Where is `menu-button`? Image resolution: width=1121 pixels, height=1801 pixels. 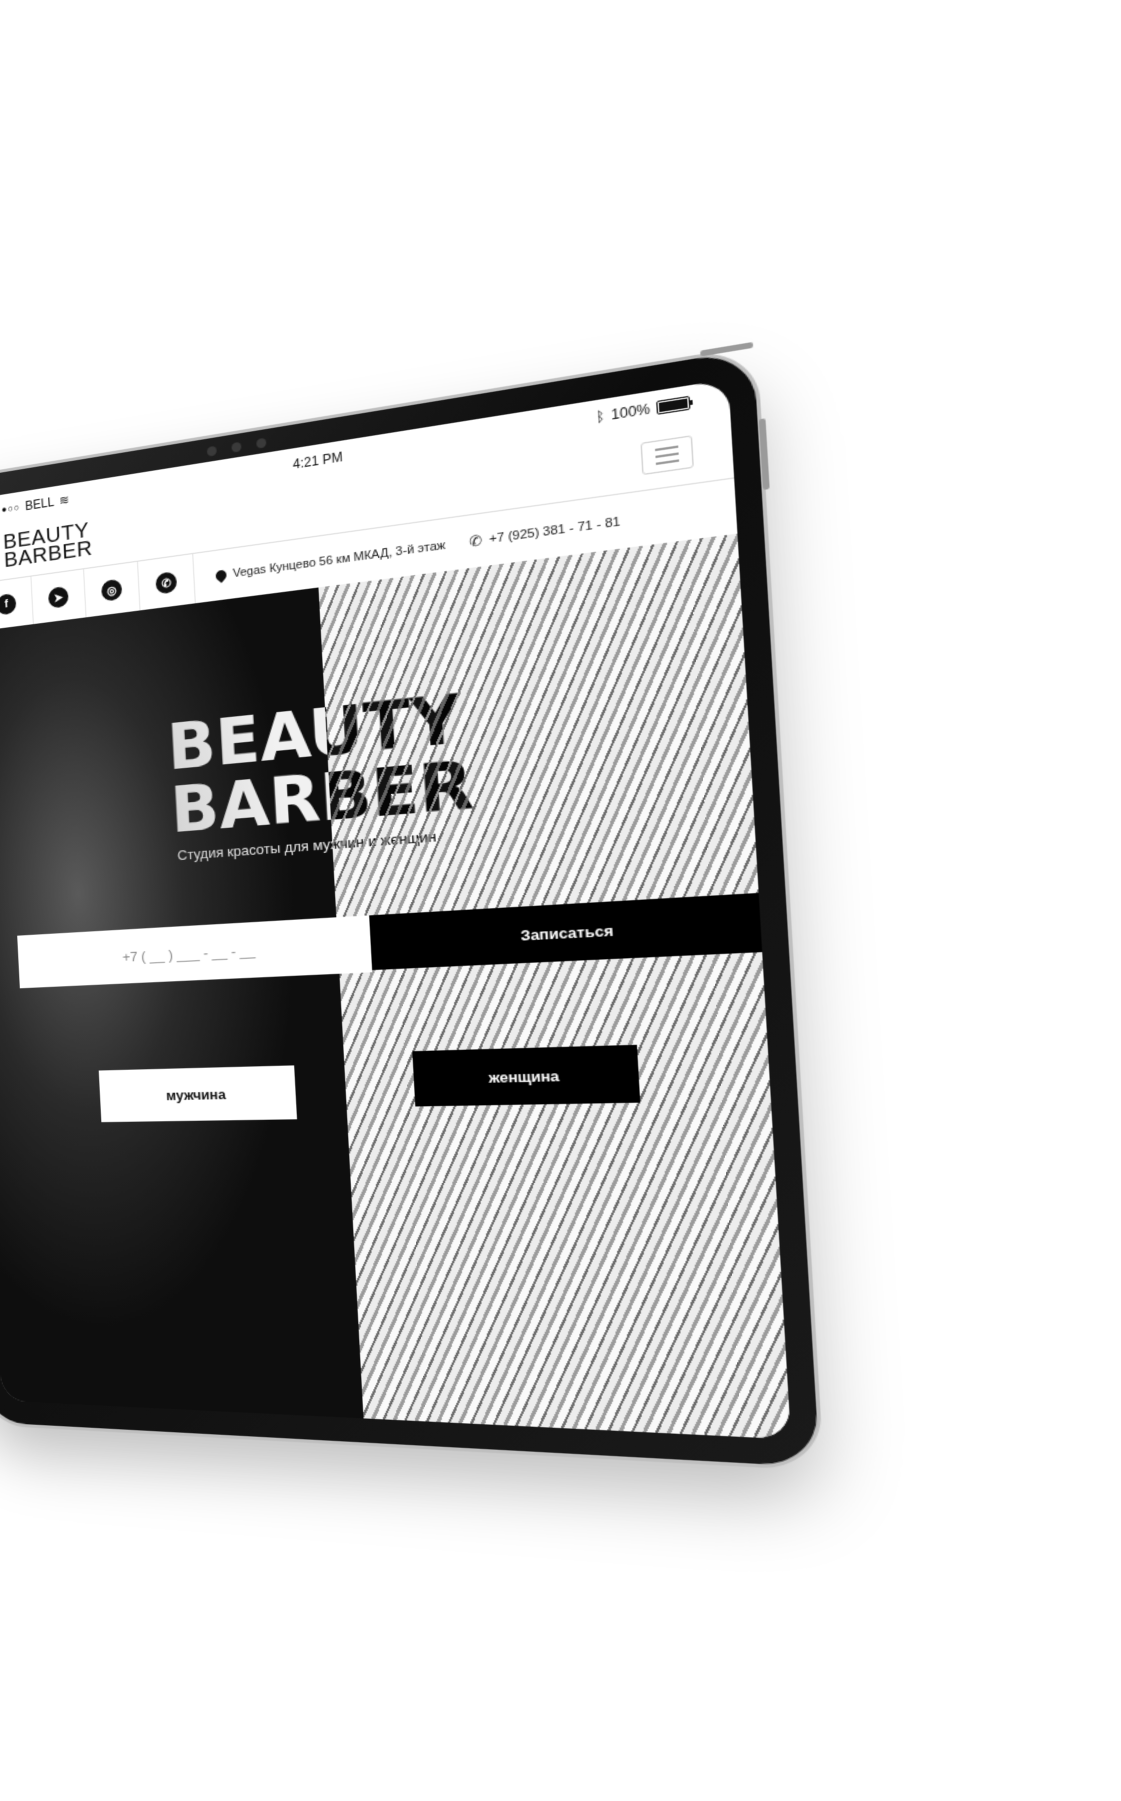
menu-button is located at coordinates (667, 455).